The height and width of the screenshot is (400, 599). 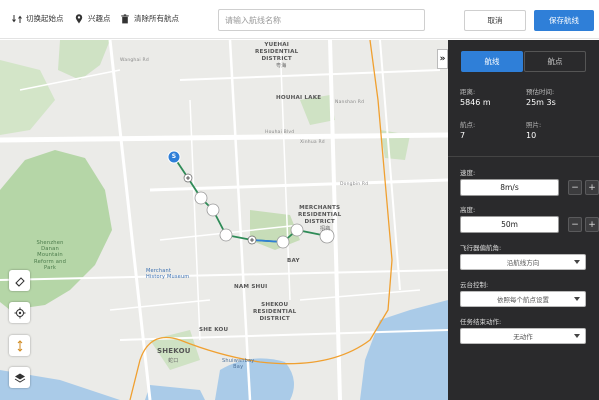 I want to click on map-label-bay: BAY, so click(x=293, y=261).